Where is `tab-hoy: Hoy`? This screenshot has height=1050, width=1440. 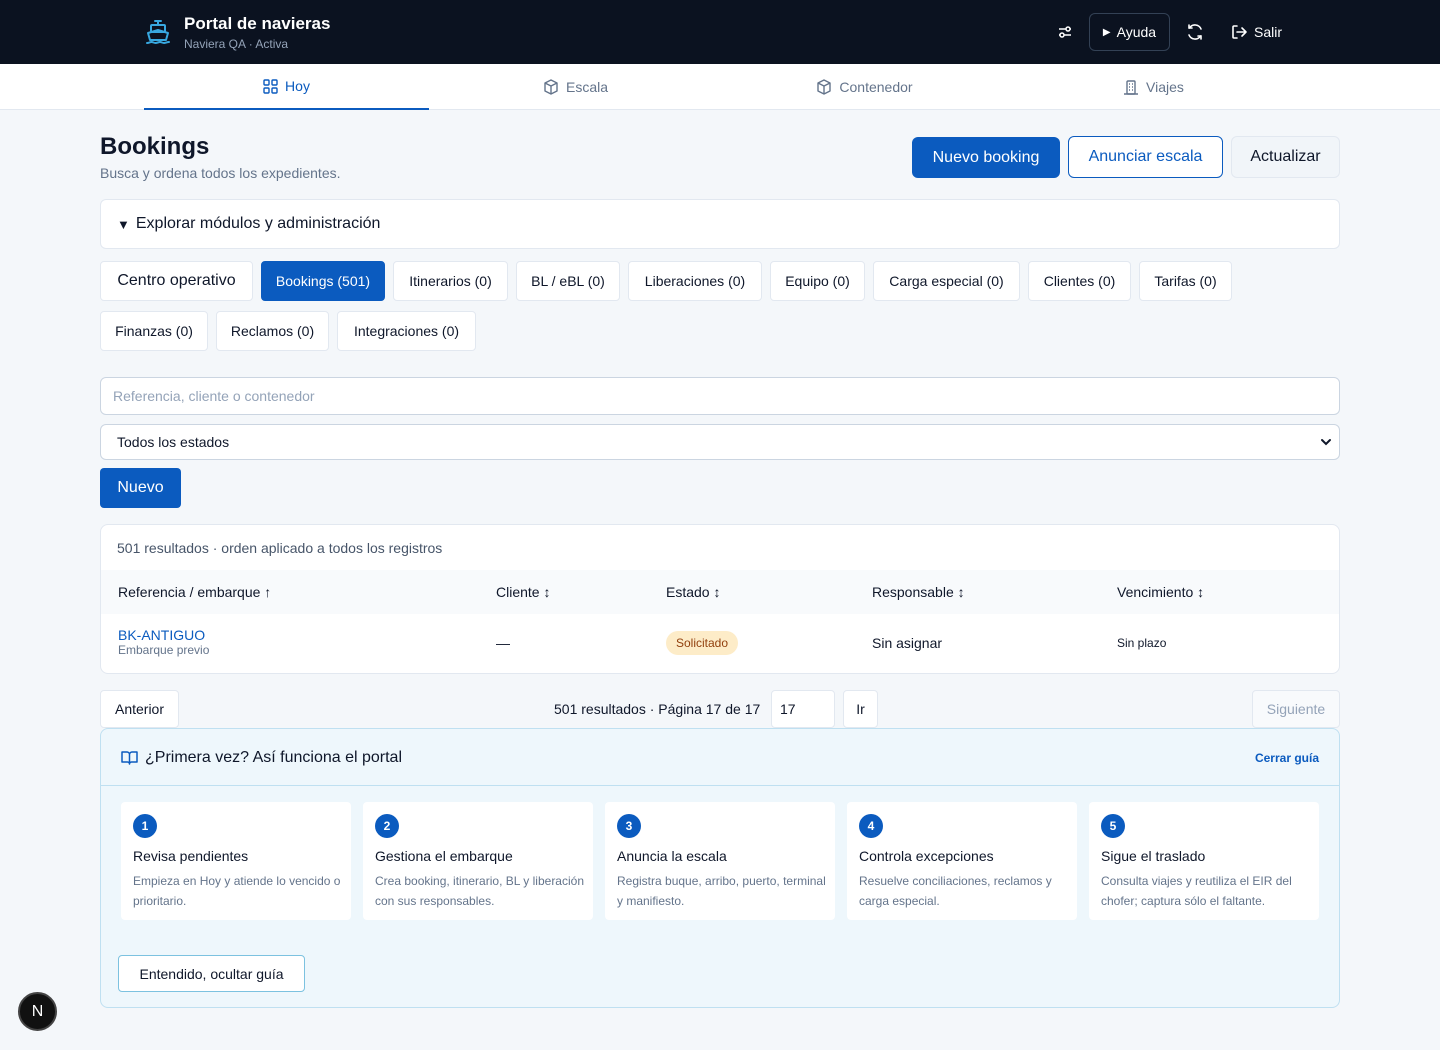 tab-hoy: Hoy is located at coordinates (286, 87).